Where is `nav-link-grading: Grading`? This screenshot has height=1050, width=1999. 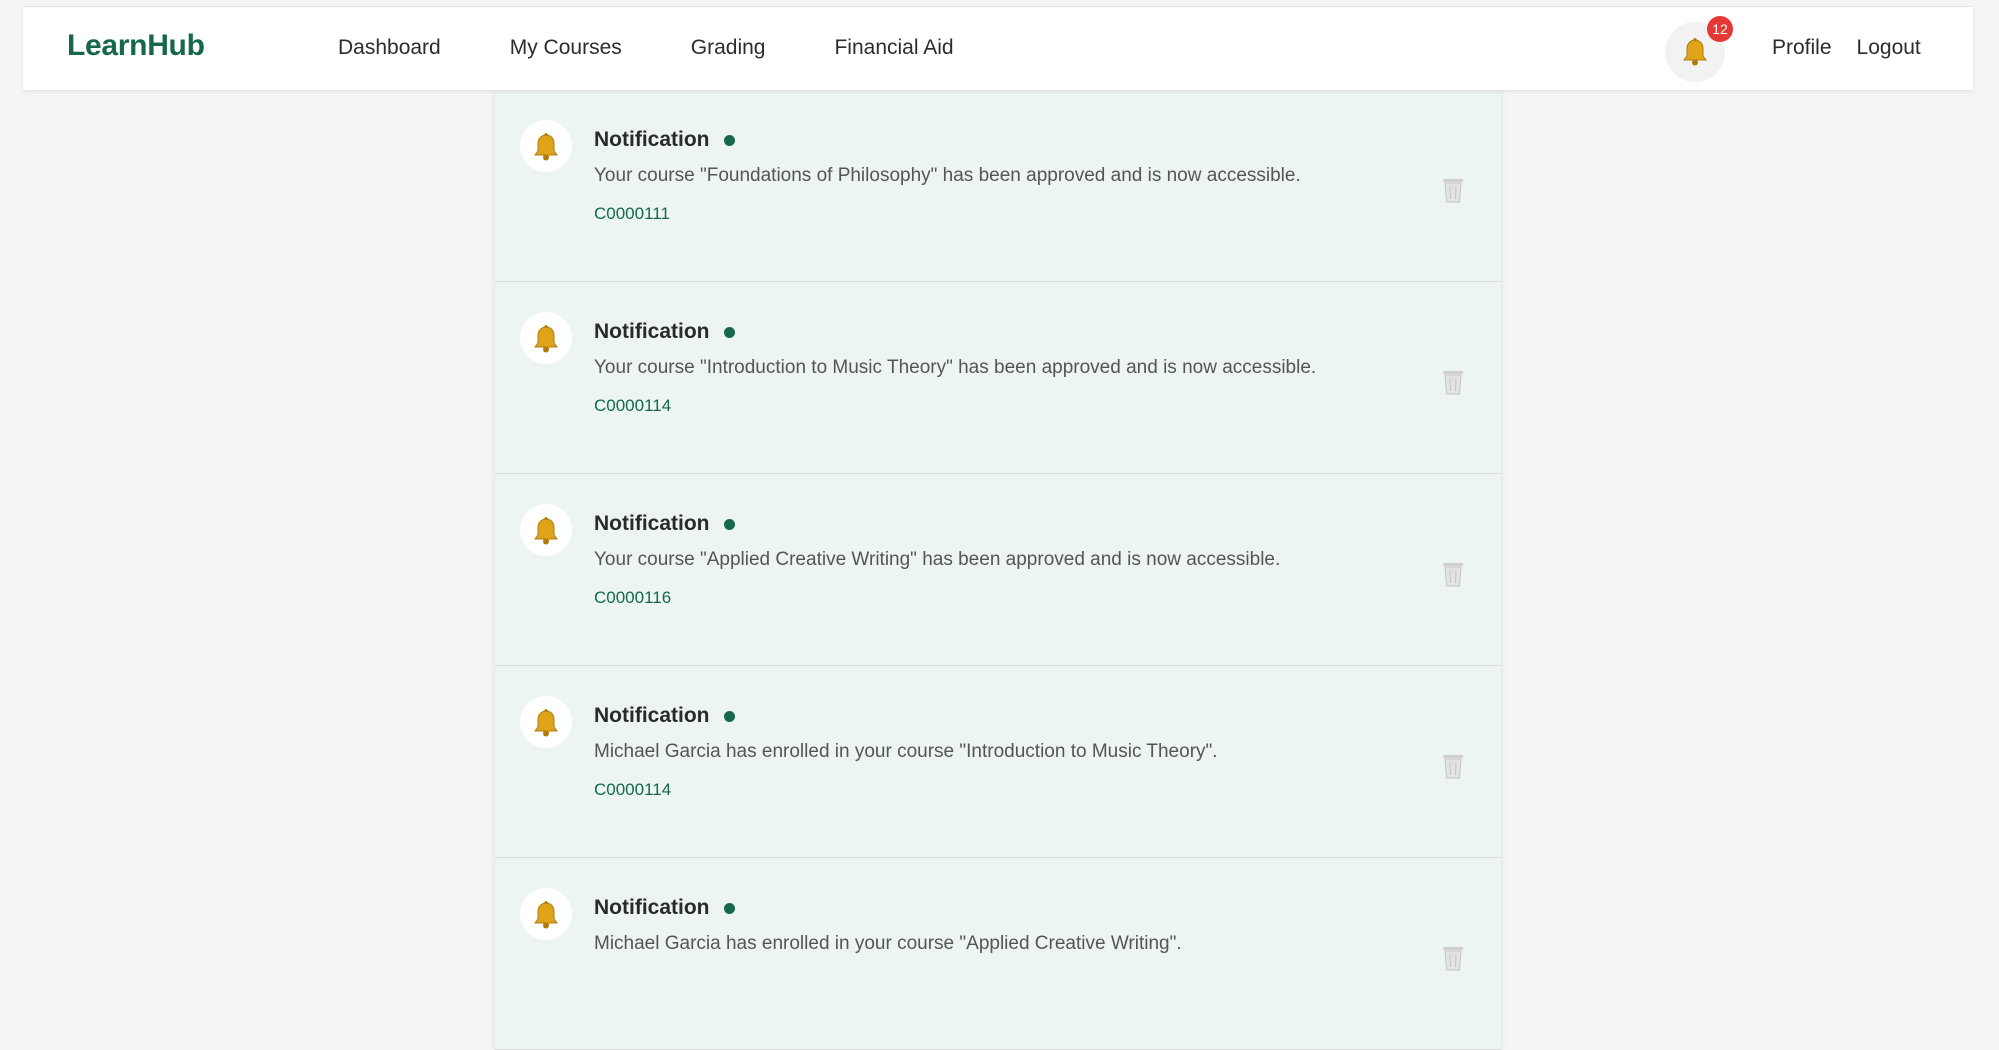
nav-link-grading: Grading is located at coordinates (728, 48).